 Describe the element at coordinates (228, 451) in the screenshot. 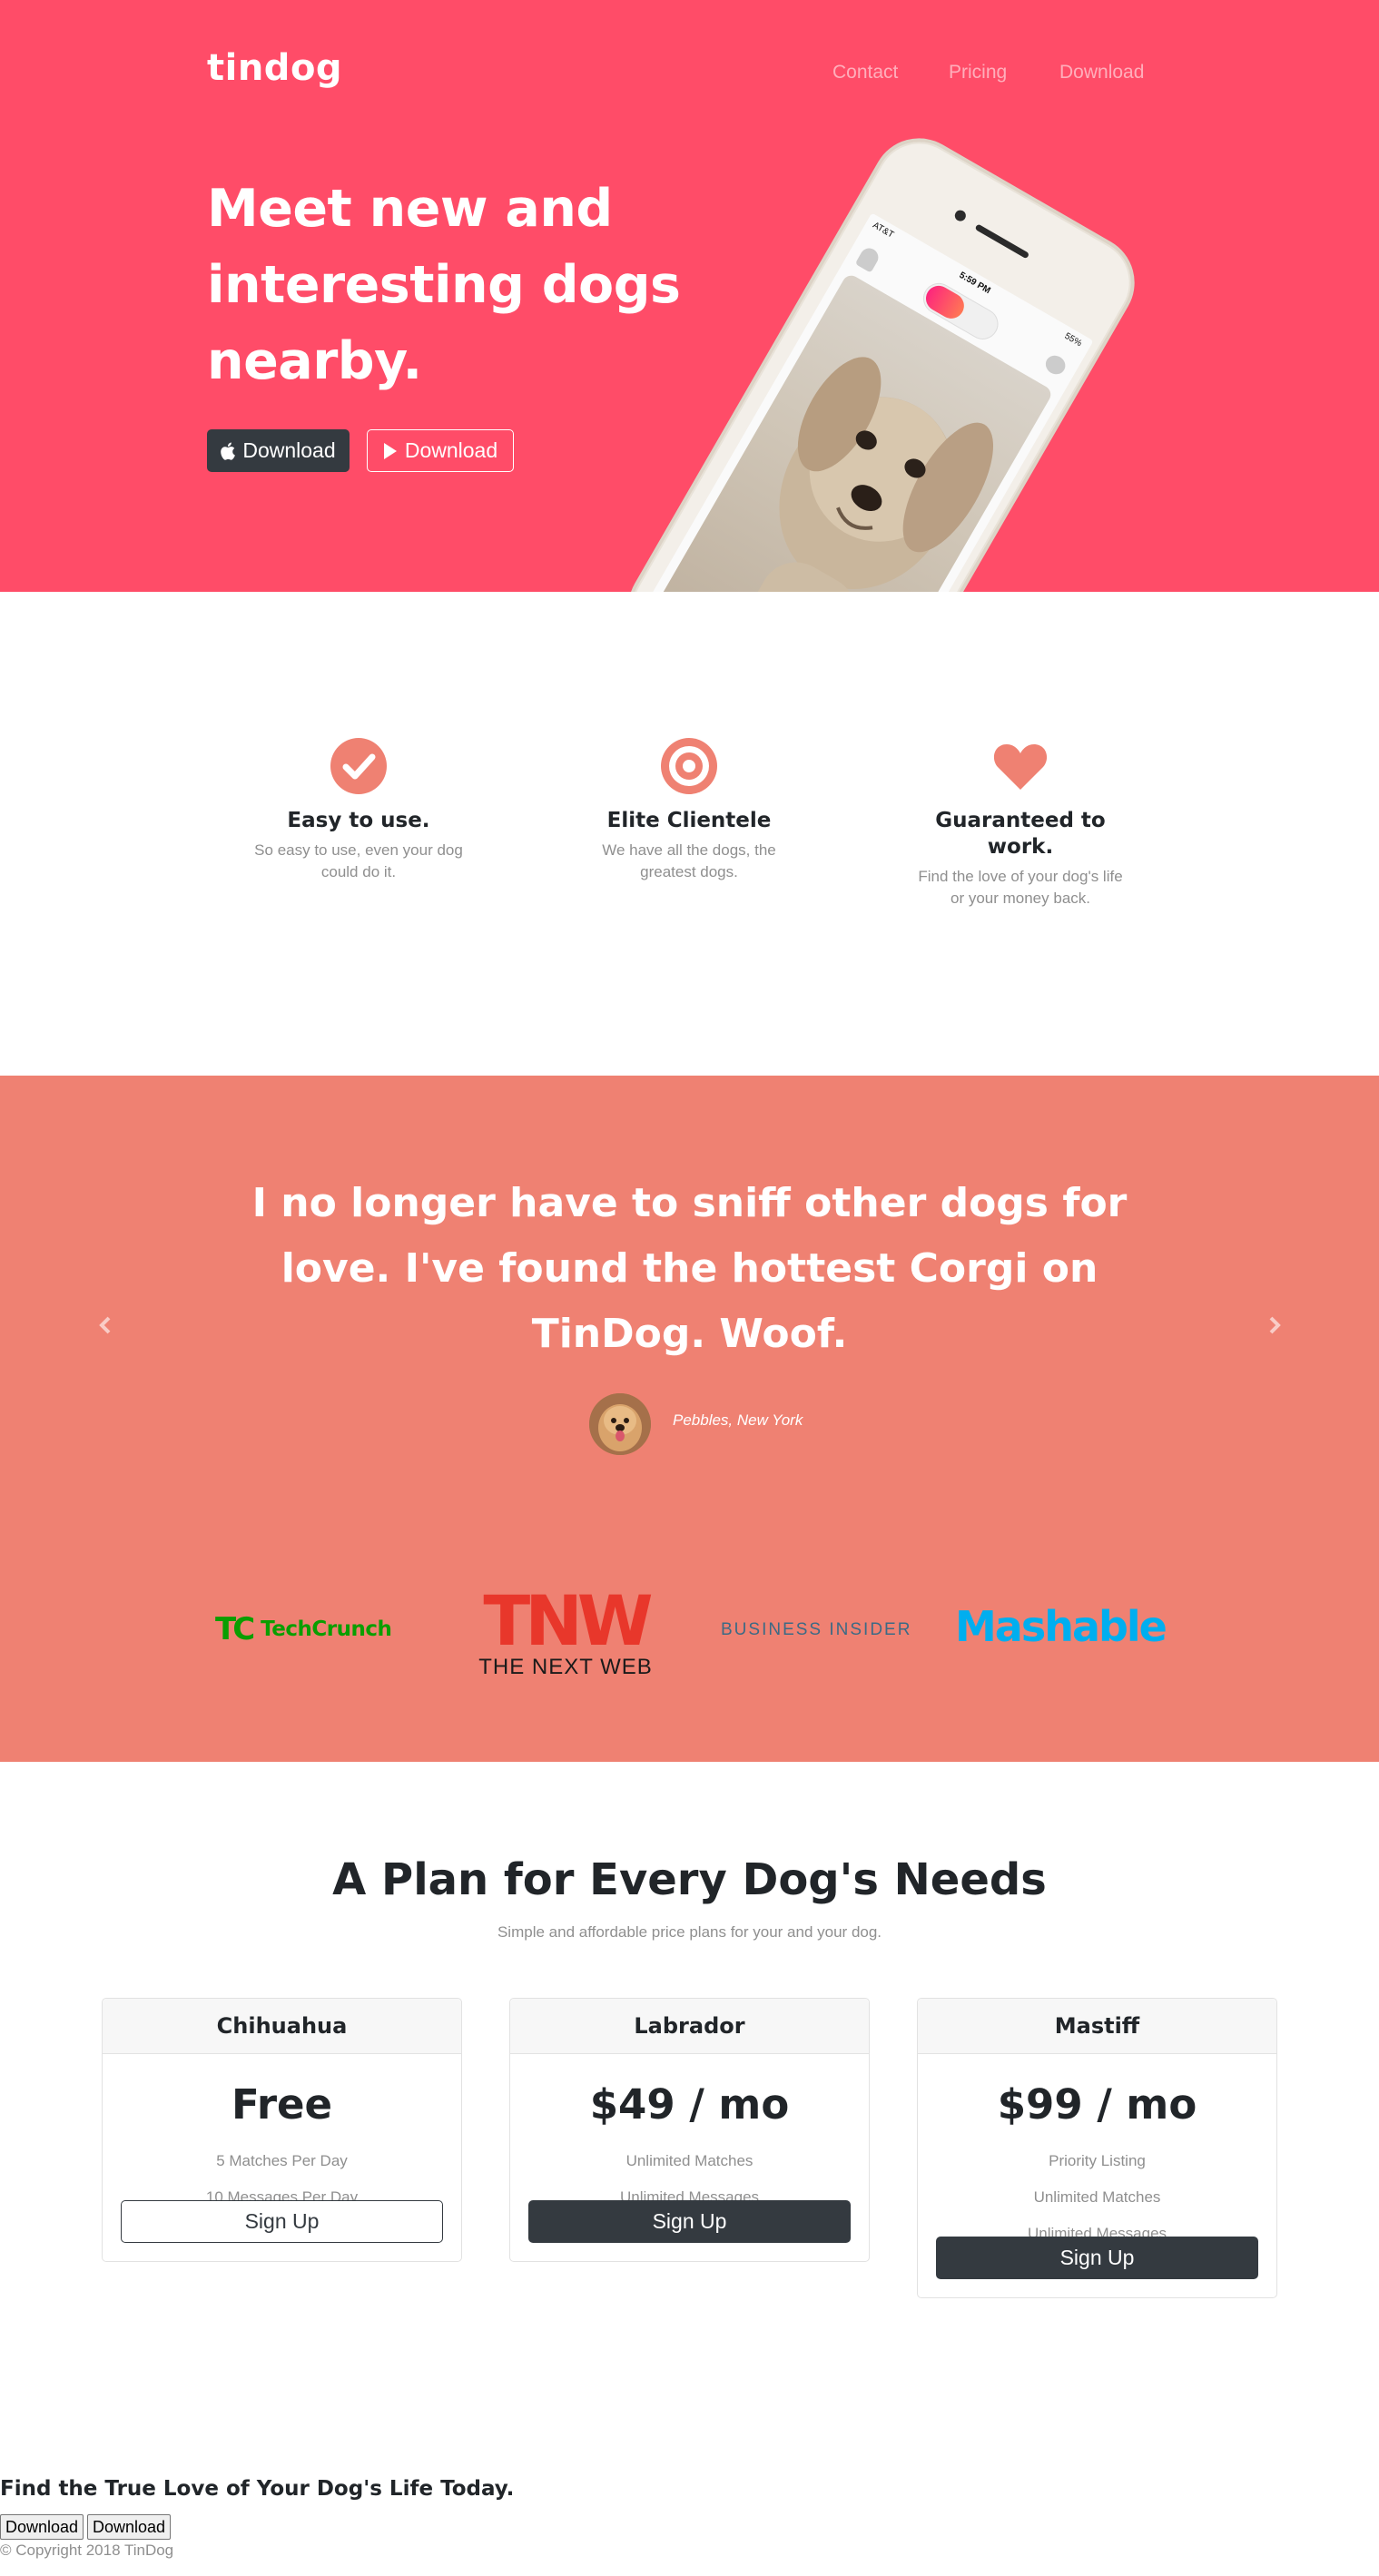

I see `apple-icon` at that location.